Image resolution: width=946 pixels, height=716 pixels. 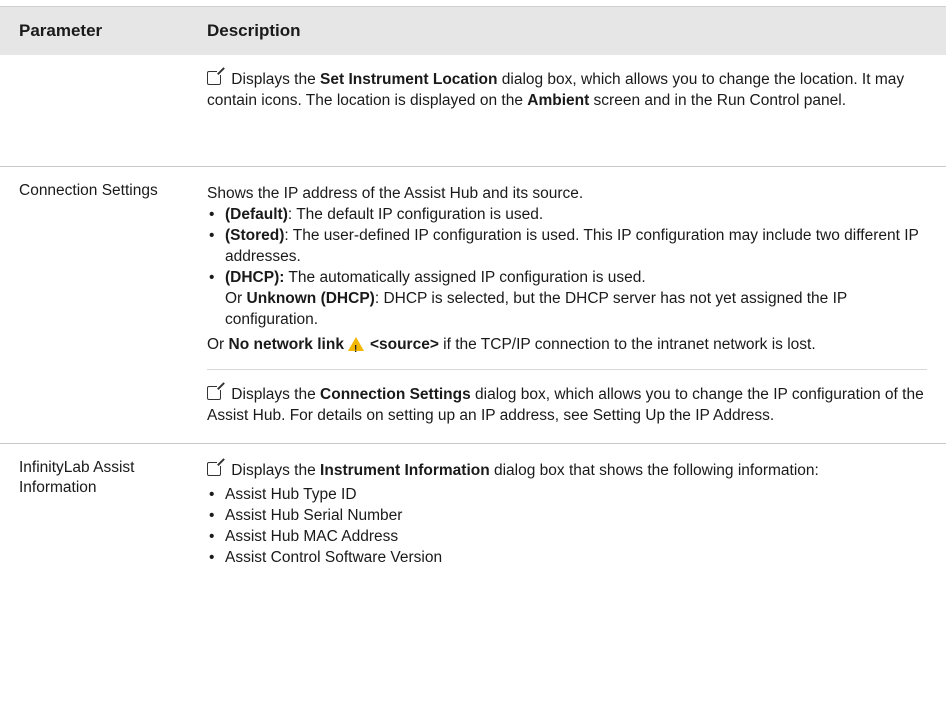 I want to click on item-text: : The default IP configuration is used., so click(x=415, y=214).